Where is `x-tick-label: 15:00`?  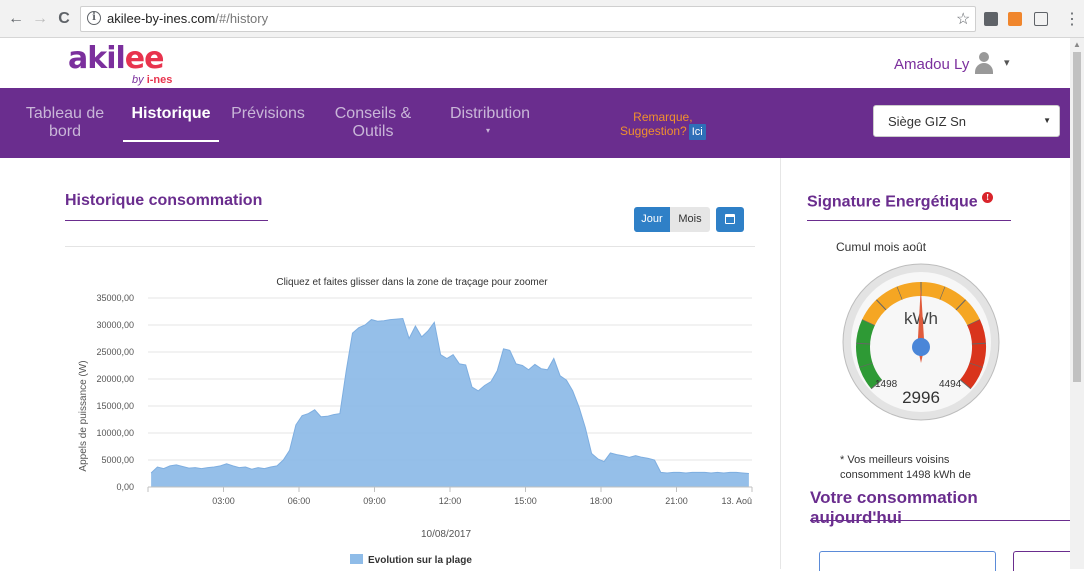 x-tick-label: 15:00 is located at coordinates (525, 501).